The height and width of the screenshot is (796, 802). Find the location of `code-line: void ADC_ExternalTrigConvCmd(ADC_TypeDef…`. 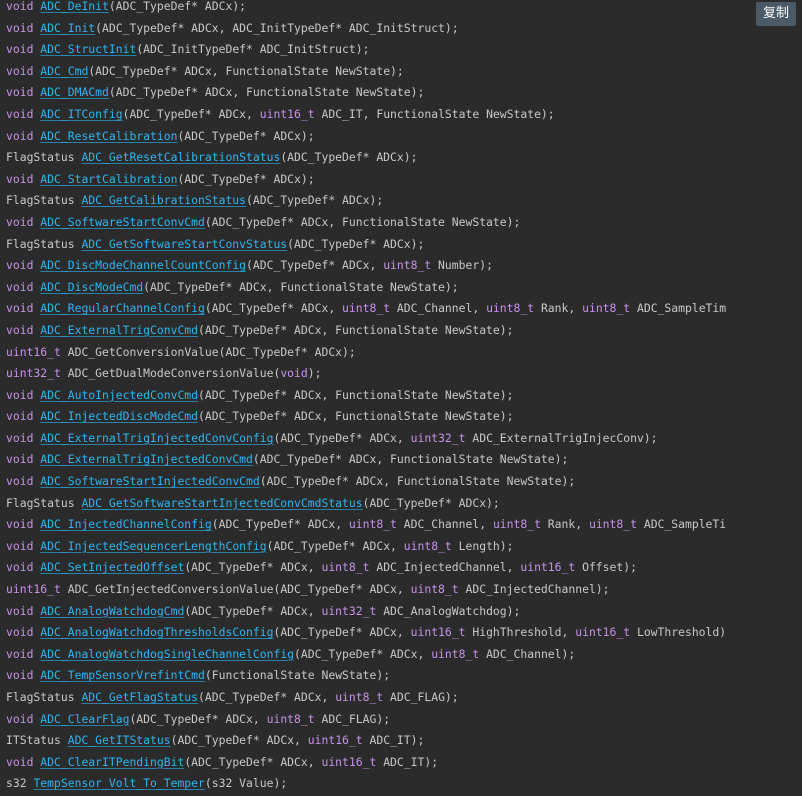

code-line: void ADC_ExternalTrigConvCmd(ADC_TypeDef… is located at coordinates (366, 331).